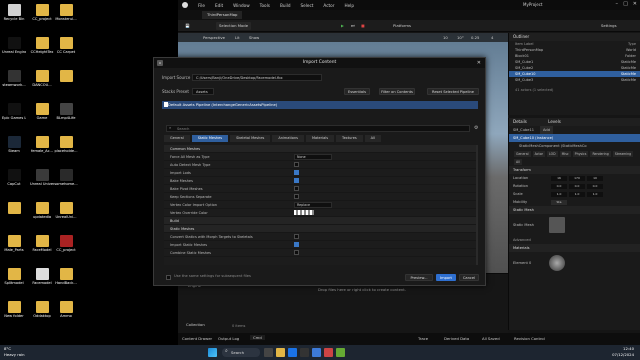 The width and height of the screenshot is (640, 360). What do you see at coordinates (479, 63) in the screenshot?
I see `close-icon: ✕` at bounding box center [479, 63].